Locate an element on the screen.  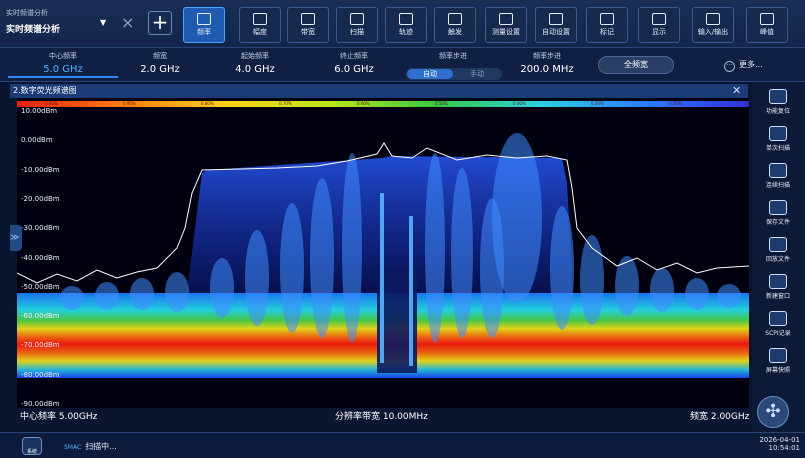
stop-freq-value: 6.0 GHz is located at coordinates (354, 69).